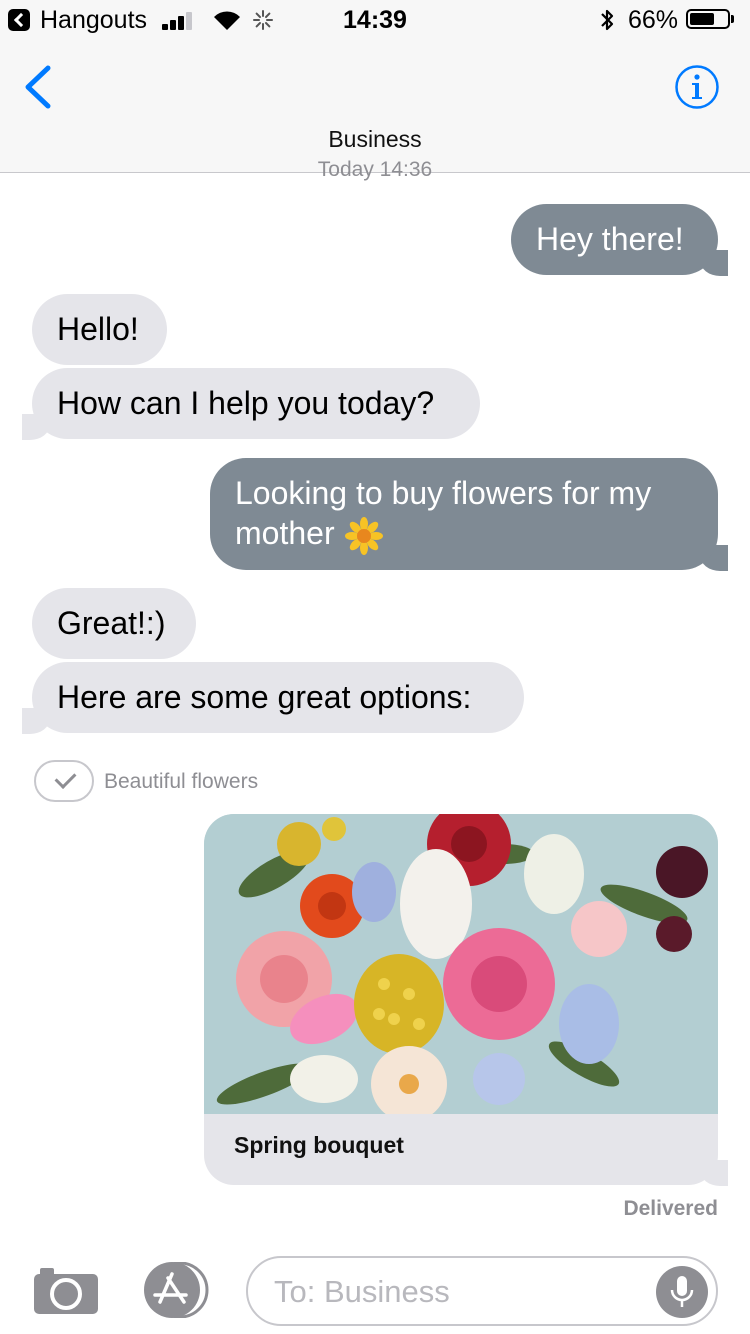  Describe the element at coordinates (732, 19) in the screenshot. I see `battery-nub` at that location.